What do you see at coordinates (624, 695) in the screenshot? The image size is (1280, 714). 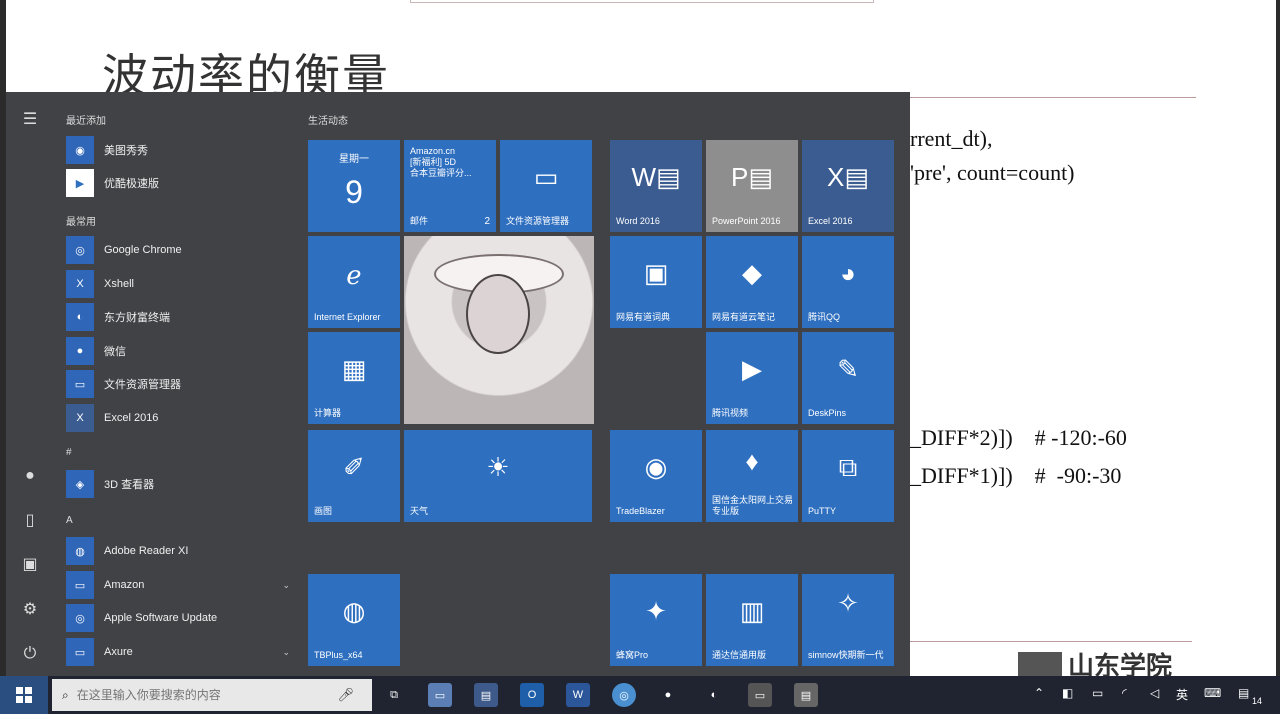 I see `taskbar-app-chrome: ◎` at bounding box center [624, 695].